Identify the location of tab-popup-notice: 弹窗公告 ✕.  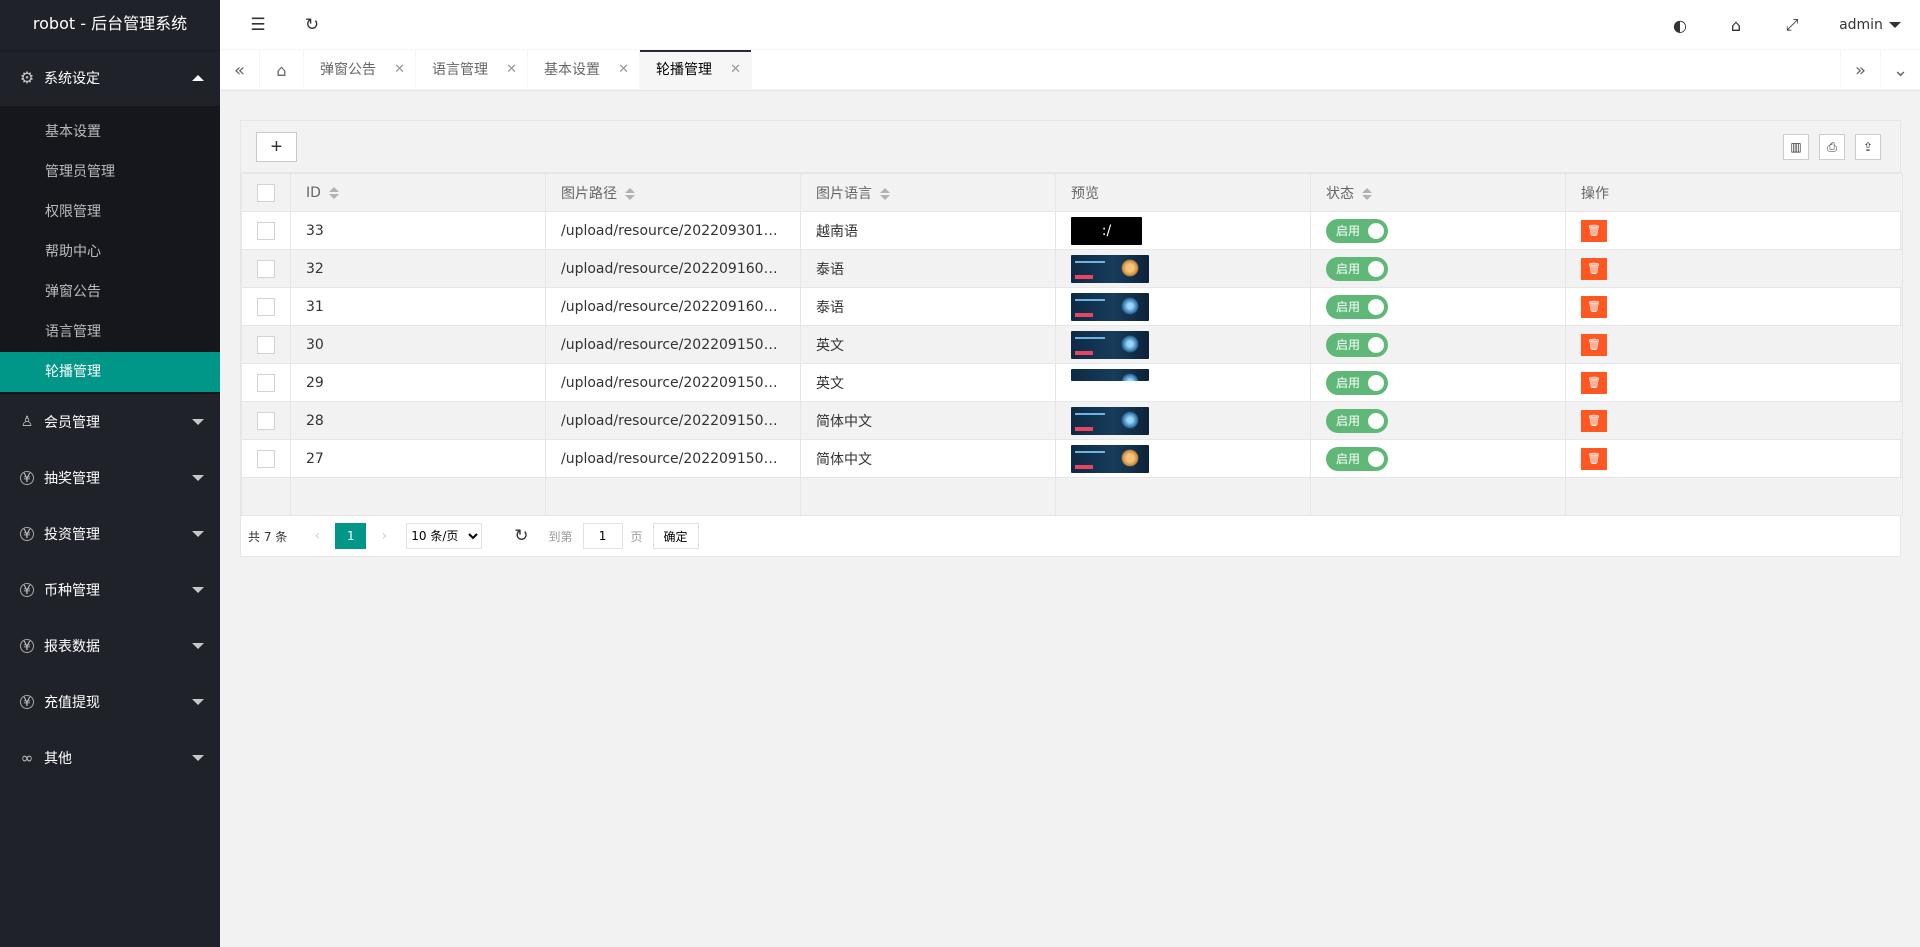
(360, 70).